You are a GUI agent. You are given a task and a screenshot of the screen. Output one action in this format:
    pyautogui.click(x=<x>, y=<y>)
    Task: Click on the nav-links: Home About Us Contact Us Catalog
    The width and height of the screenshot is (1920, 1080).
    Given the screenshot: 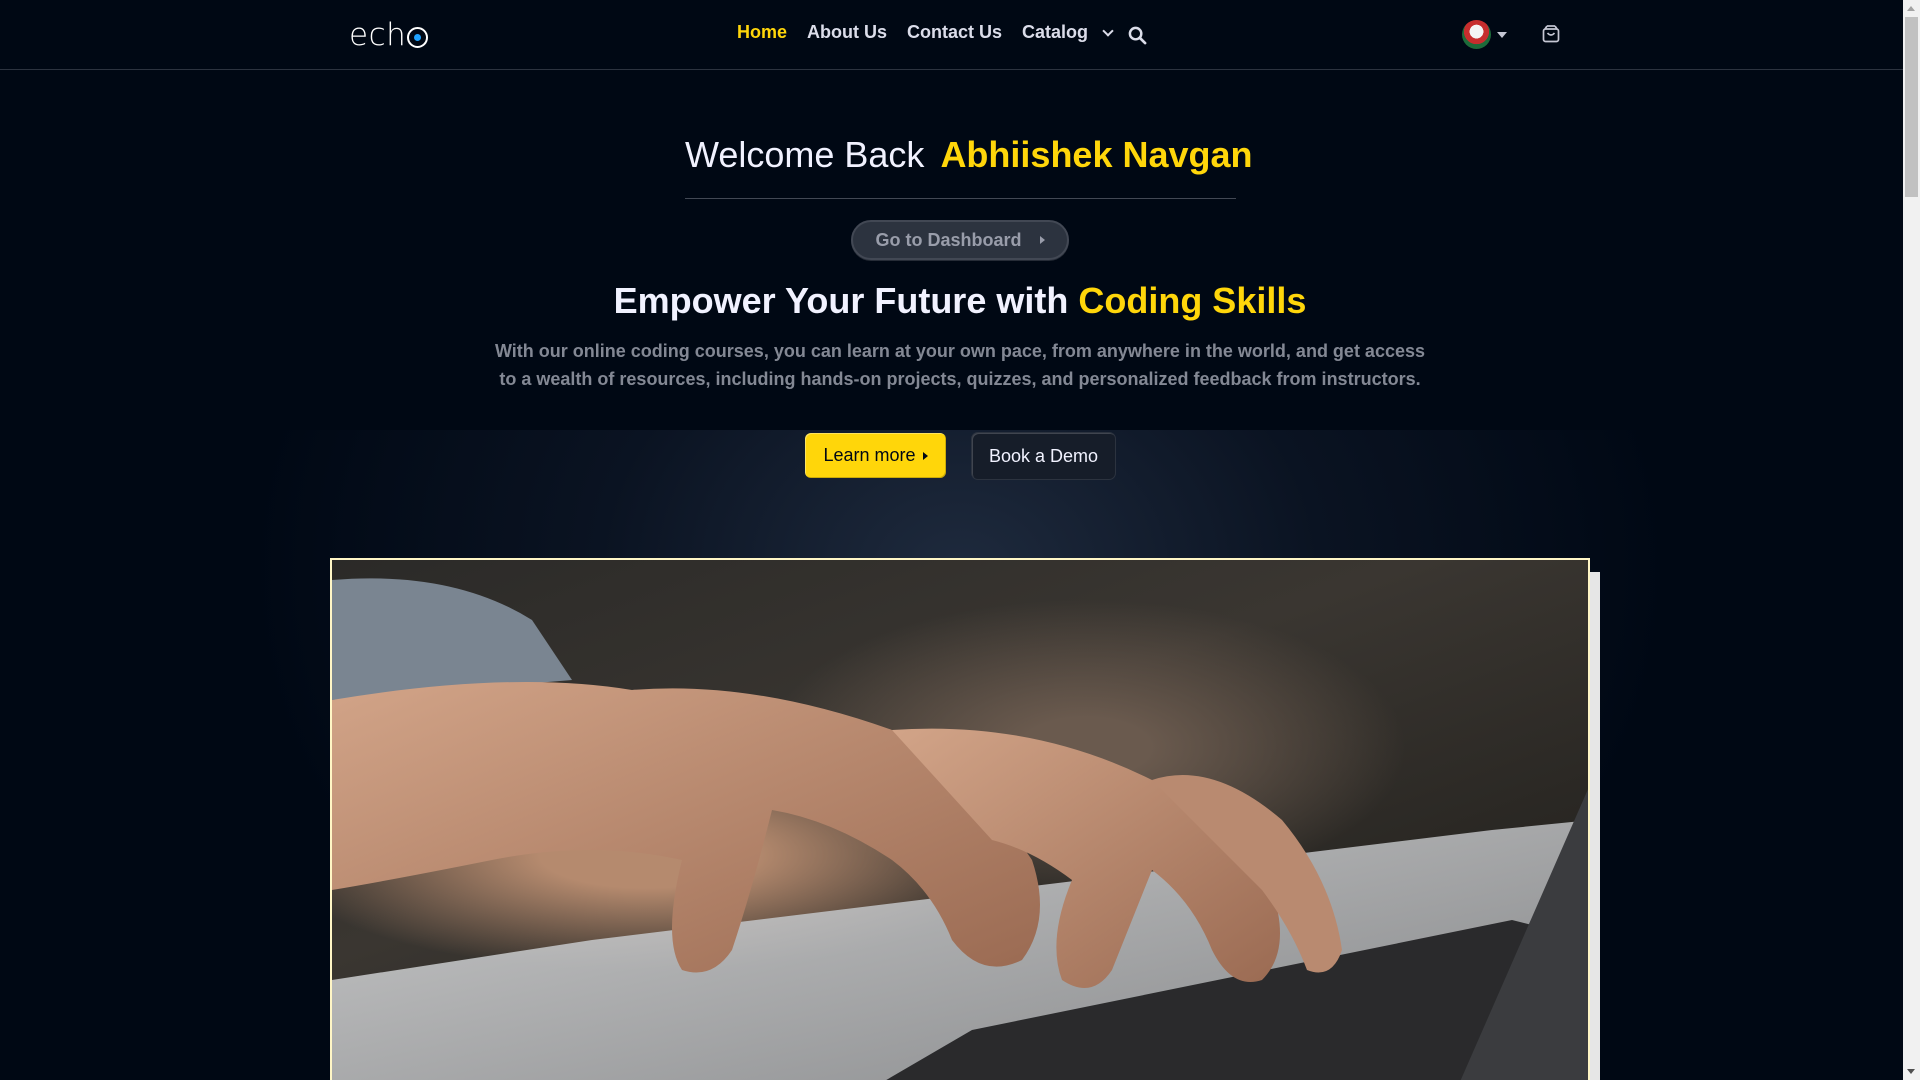 What is the action you would take?
    pyautogui.click(x=925, y=32)
    